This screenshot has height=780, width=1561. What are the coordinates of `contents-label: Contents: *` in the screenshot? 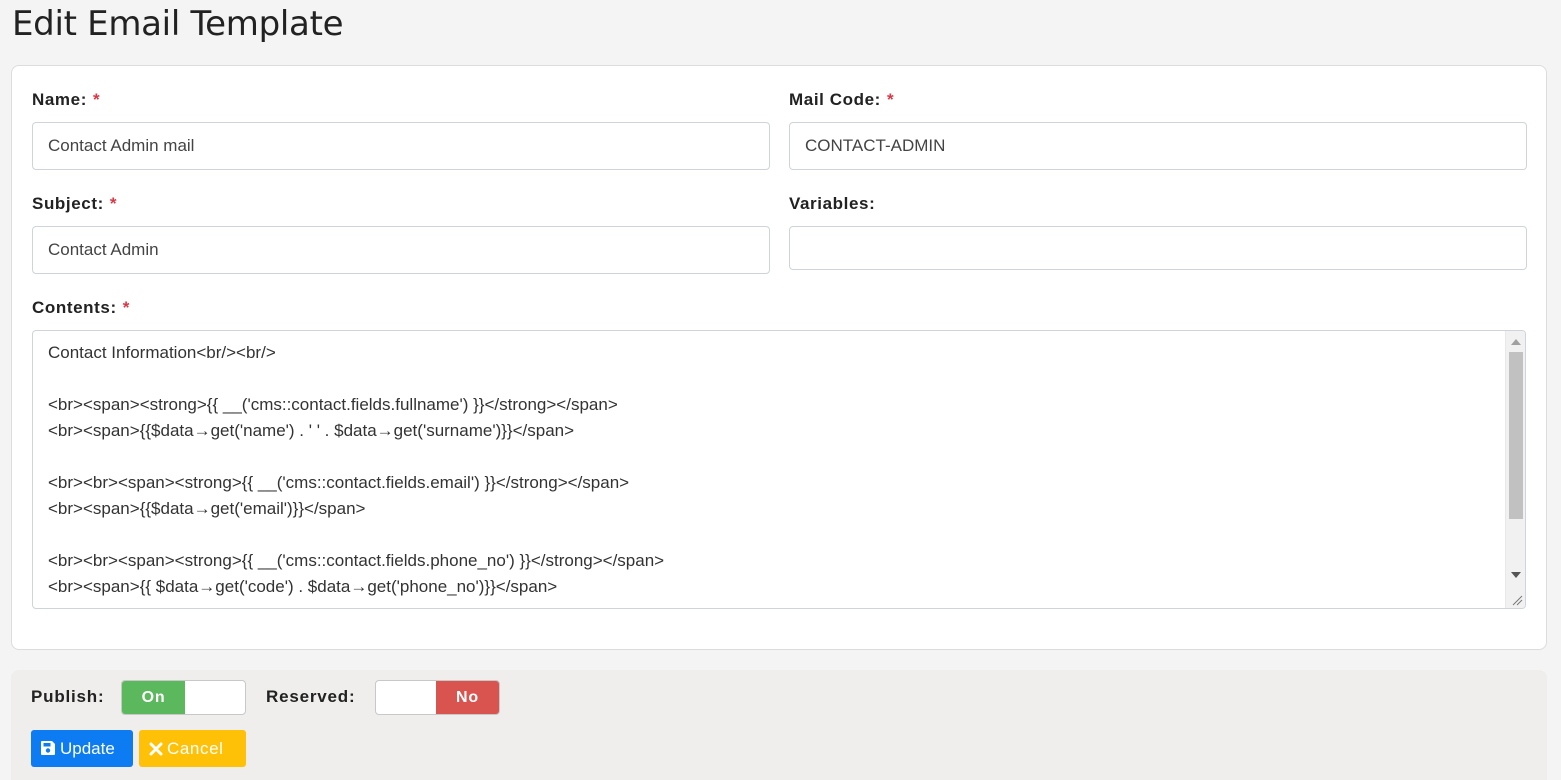 It's located at (81, 308).